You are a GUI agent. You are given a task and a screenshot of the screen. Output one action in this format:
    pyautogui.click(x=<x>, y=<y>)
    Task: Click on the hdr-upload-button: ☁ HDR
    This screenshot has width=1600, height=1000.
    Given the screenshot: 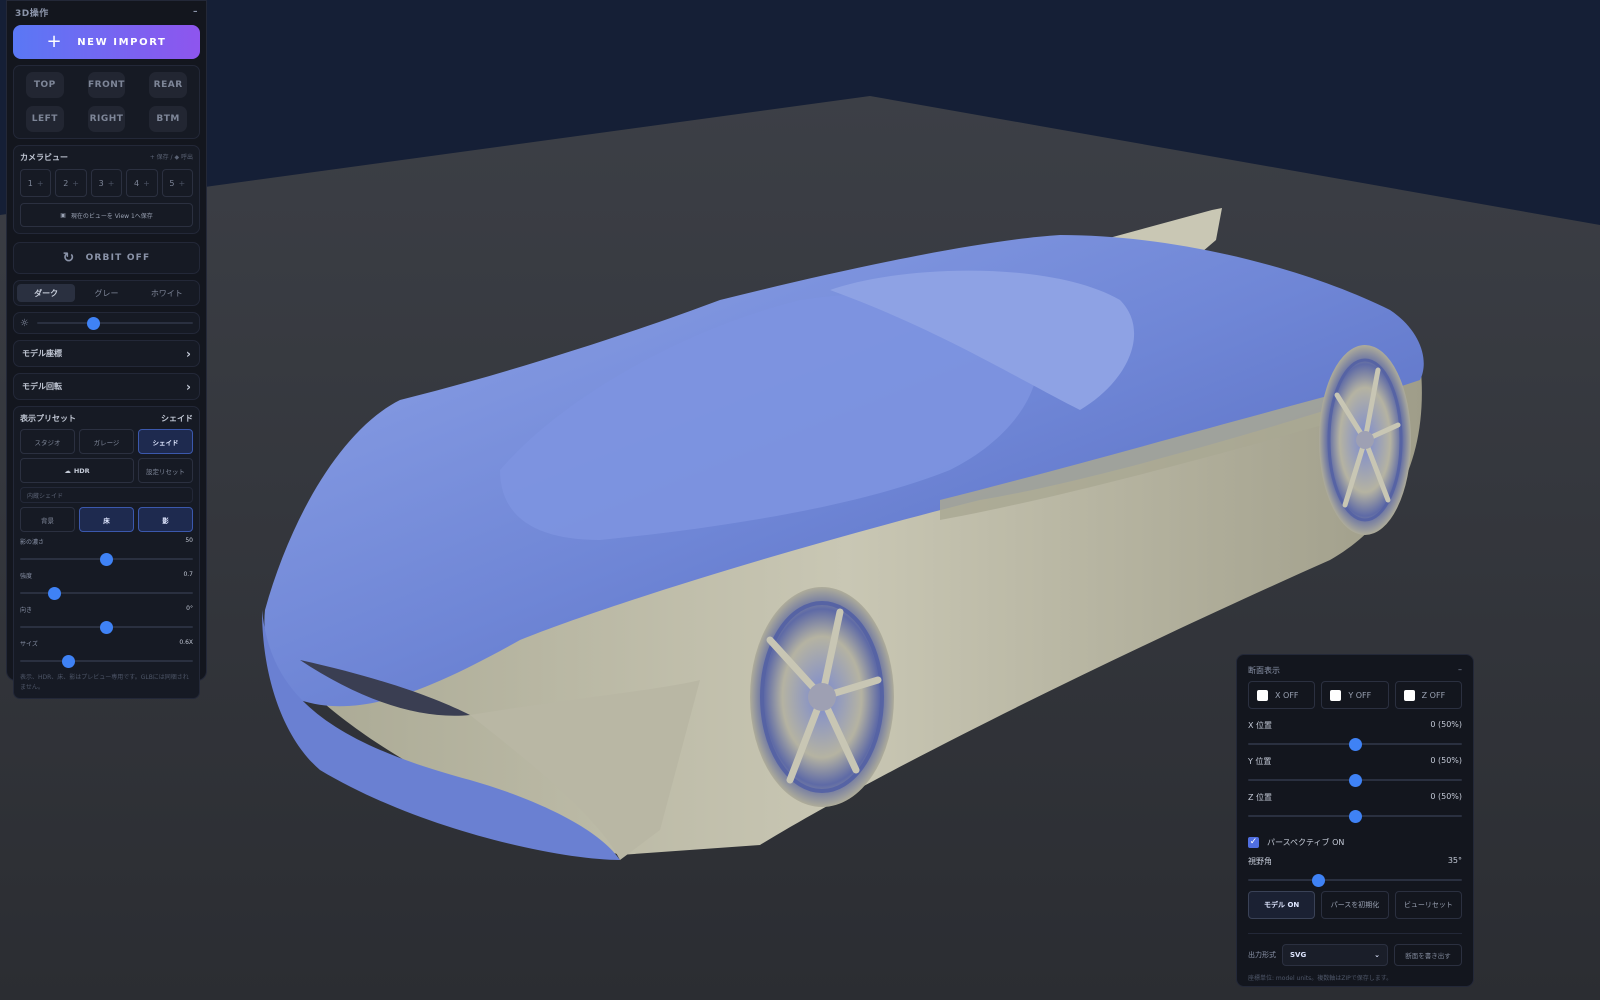 What is the action you would take?
    pyautogui.click(x=77, y=470)
    